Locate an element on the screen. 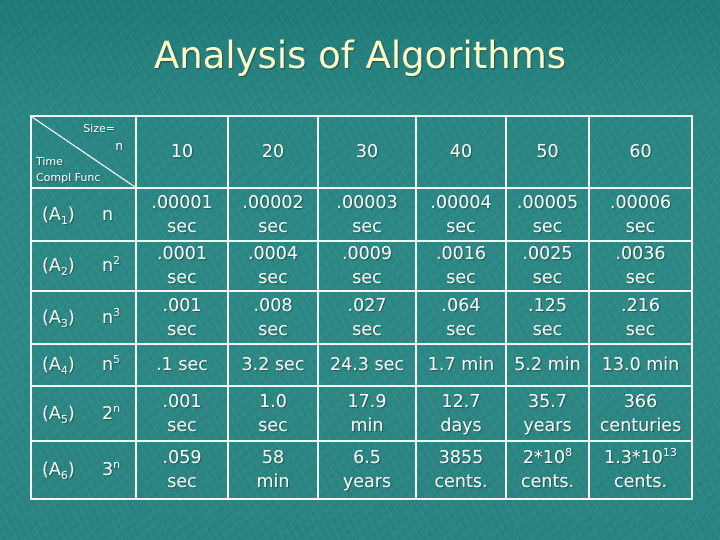 The image size is (720, 540). time-value: 5.2 min is located at coordinates (547, 365).